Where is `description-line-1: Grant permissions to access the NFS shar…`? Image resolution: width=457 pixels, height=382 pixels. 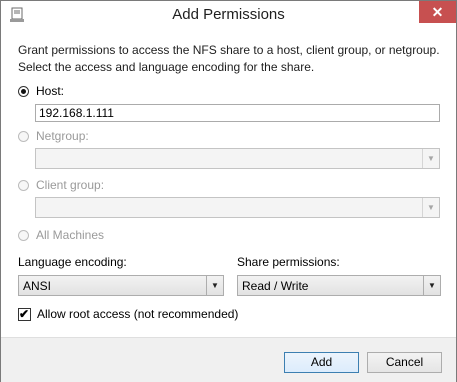 description-line-1: Grant permissions to access the NFS shar… is located at coordinates (229, 50).